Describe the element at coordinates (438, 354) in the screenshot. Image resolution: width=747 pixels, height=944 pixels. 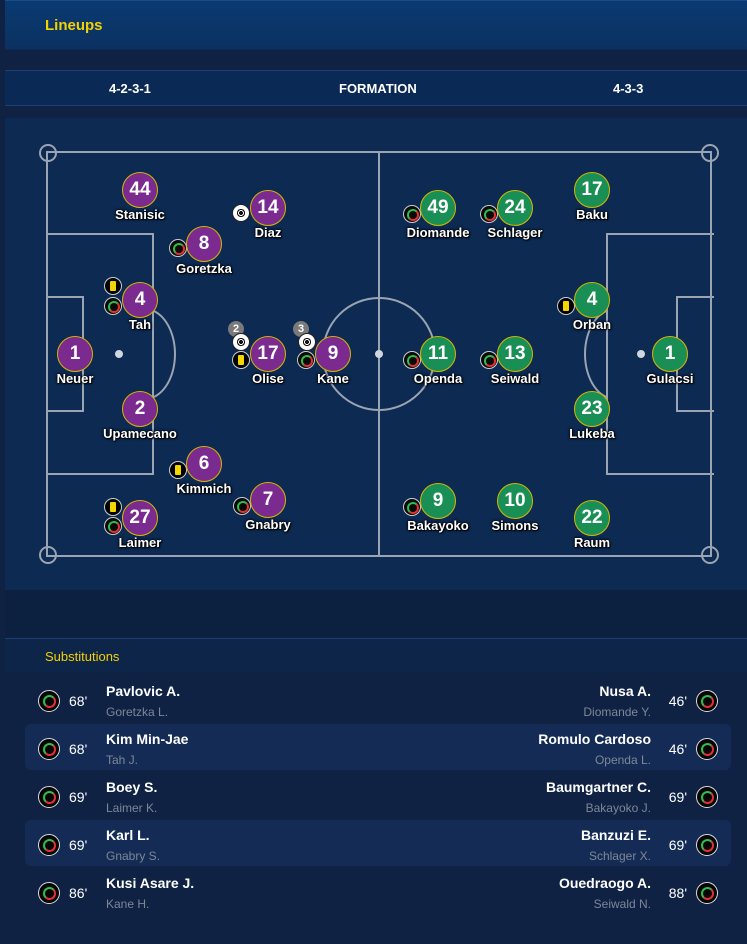
I see `player-number: 11` at that location.